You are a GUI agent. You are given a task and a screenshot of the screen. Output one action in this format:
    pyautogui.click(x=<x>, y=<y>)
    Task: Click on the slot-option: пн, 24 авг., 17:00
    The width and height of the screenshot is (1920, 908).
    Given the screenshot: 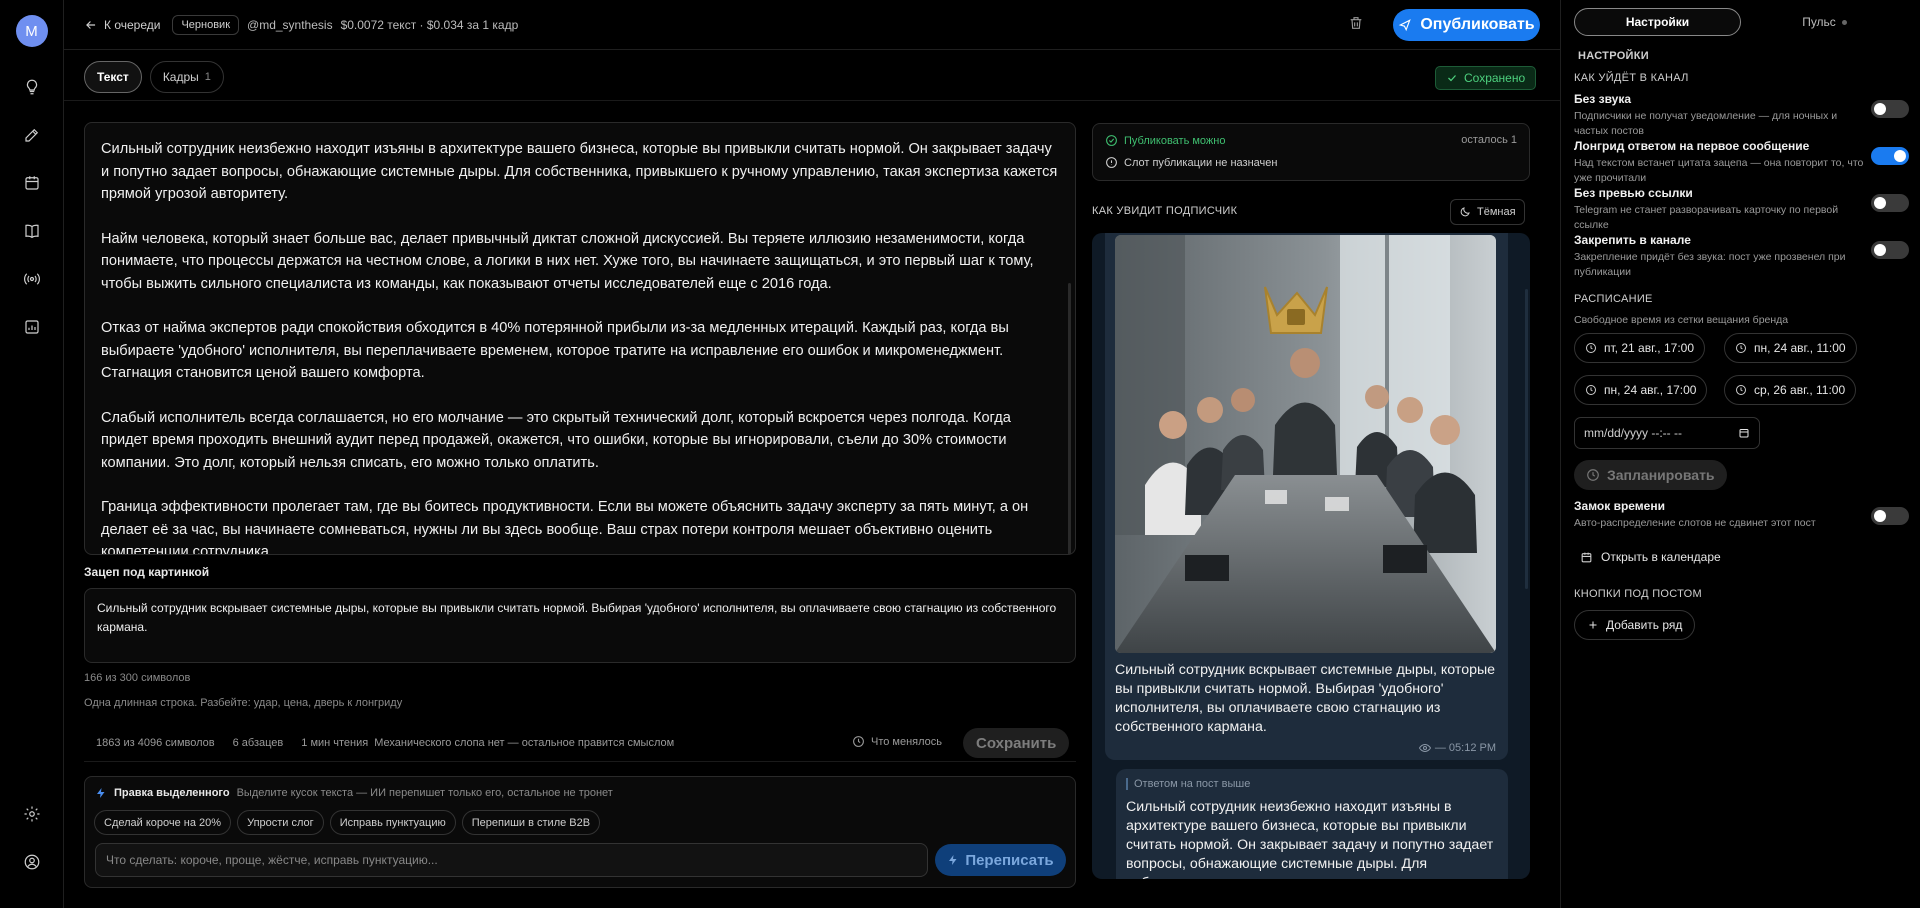 What is the action you would take?
    pyautogui.click(x=1641, y=390)
    